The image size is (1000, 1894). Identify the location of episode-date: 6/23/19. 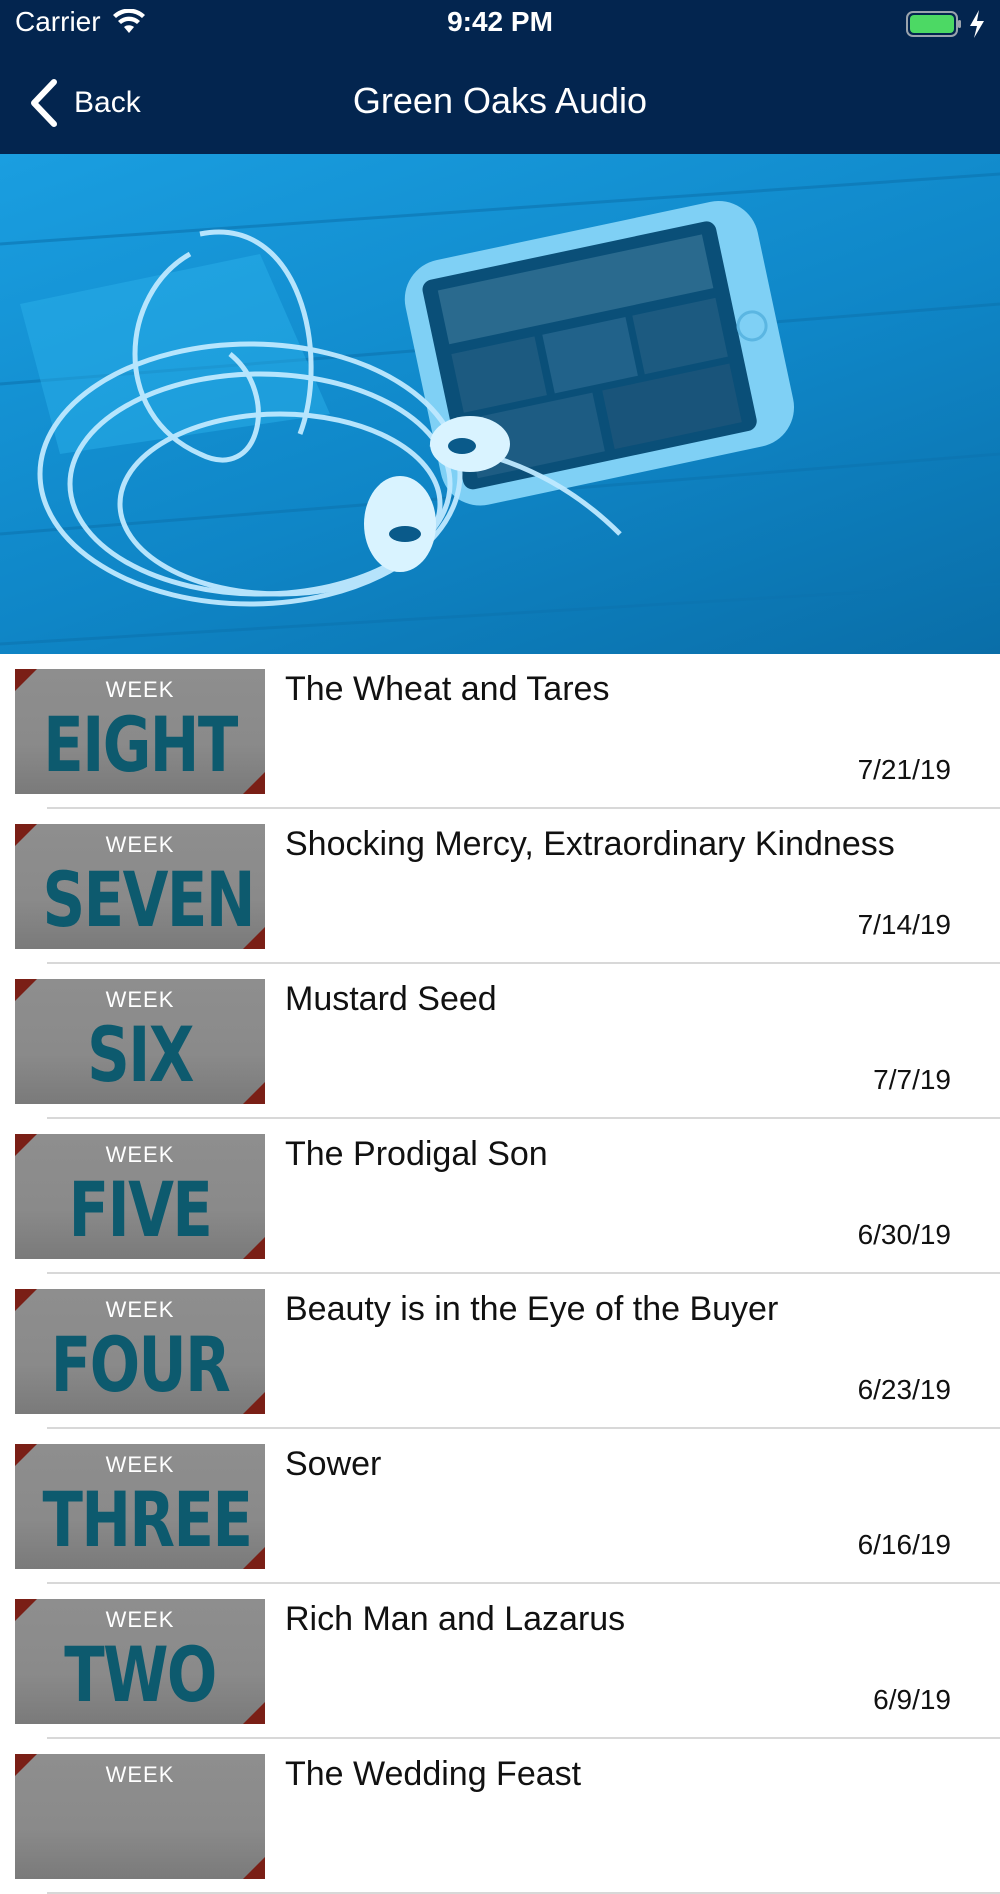
(904, 1389).